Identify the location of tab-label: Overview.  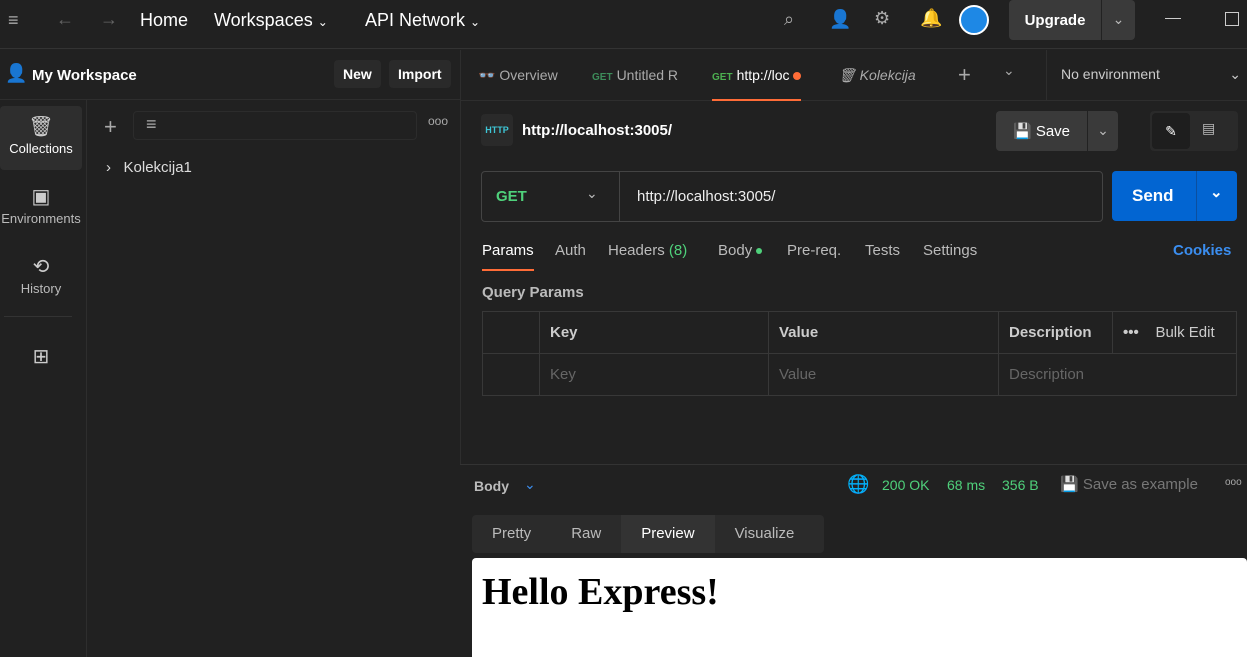
(528, 75).